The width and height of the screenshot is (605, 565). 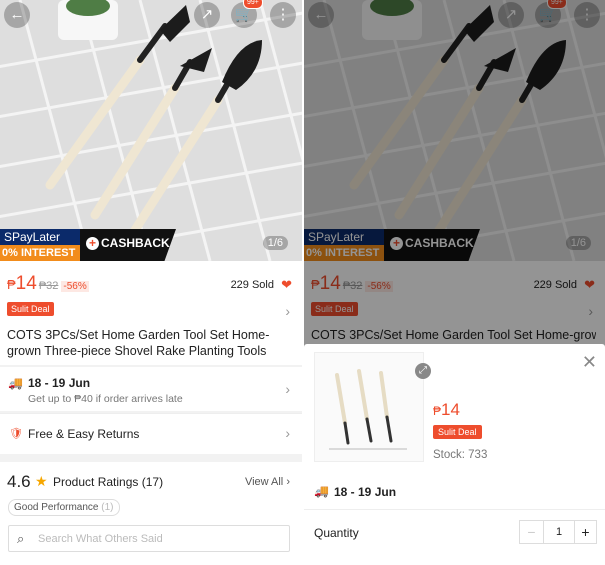 What do you see at coordinates (105, 399) in the screenshot?
I see `shipping-guarantee: Get up to ₱40 if order arrives late` at bounding box center [105, 399].